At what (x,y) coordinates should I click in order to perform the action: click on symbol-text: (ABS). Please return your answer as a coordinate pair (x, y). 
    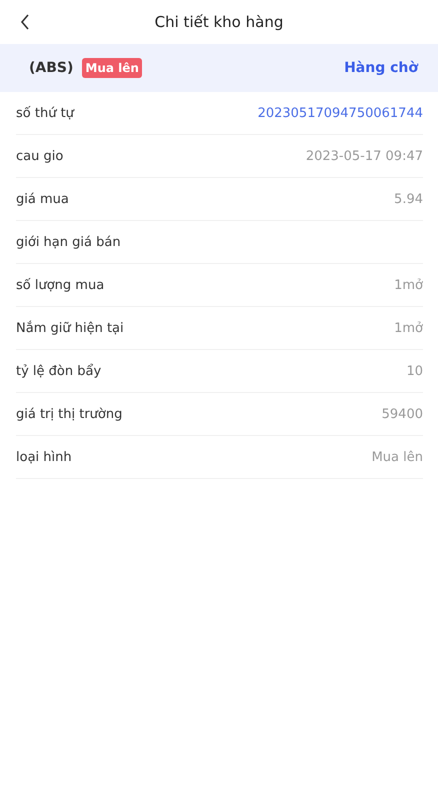
    Looking at the image, I should click on (51, 68).